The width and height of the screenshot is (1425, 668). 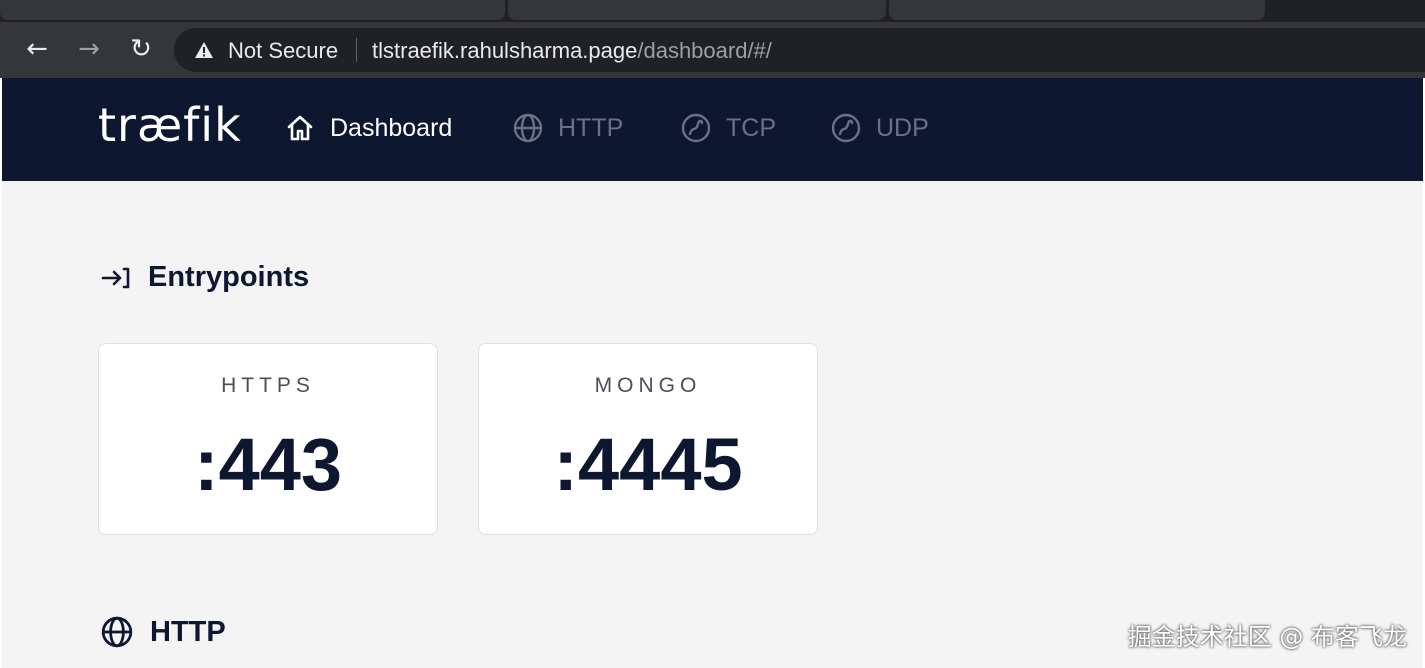 What do you see at coordinates (591, 127) in the screenshot?
I see `nav-label: HTTP` at bounding box center [591, 127].